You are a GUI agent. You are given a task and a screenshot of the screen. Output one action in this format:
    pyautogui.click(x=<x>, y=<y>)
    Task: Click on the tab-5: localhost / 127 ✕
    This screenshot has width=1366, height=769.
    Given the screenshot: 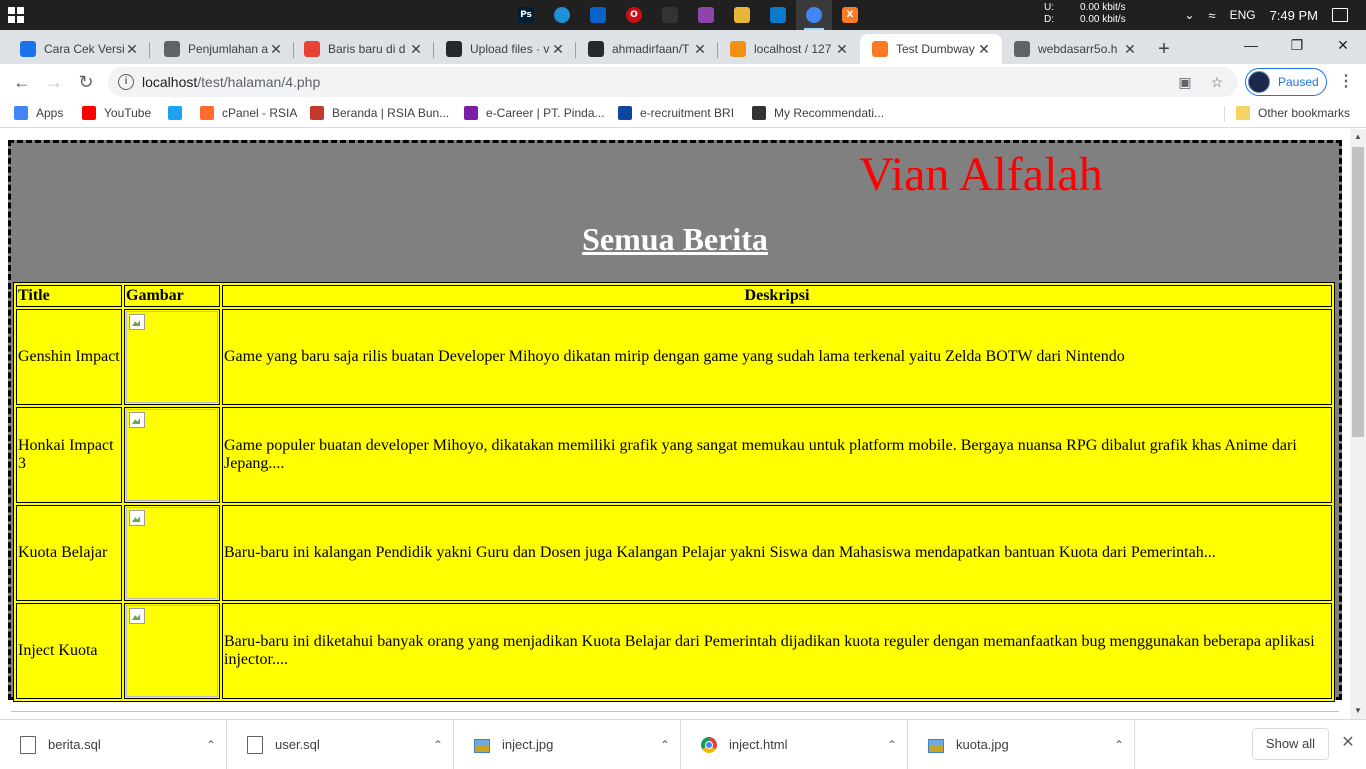 What is the action you would take?
    pyautogui.click(x=789, y=49)
    